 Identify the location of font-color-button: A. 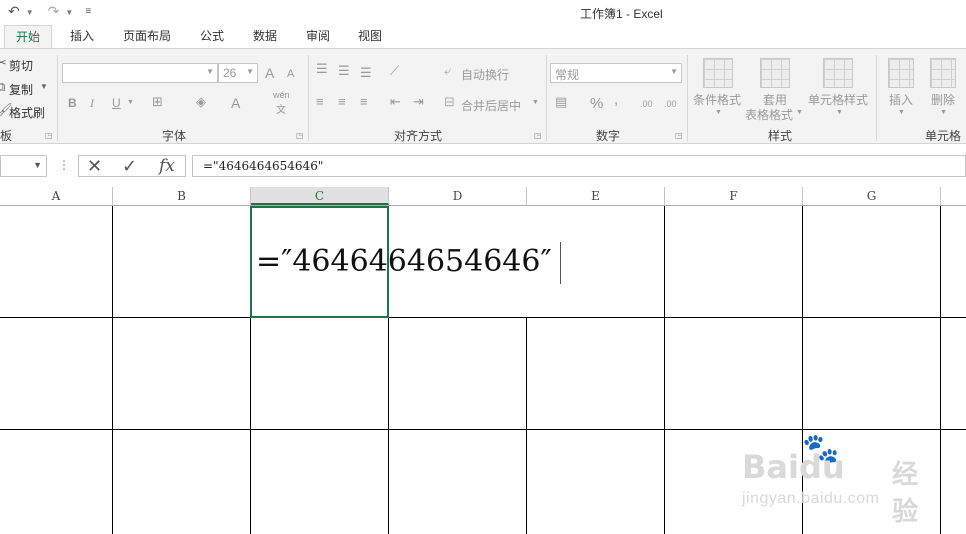
(235, 103).